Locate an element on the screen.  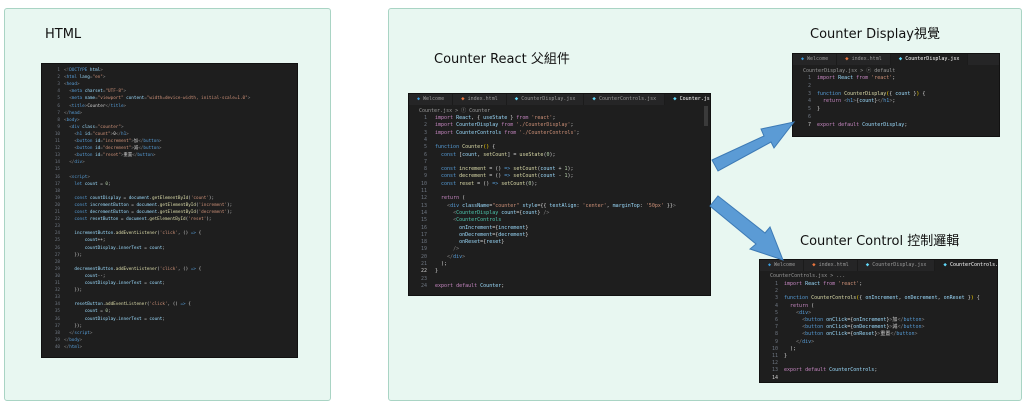
line-number: 30 is located at coordinates (57, 276).